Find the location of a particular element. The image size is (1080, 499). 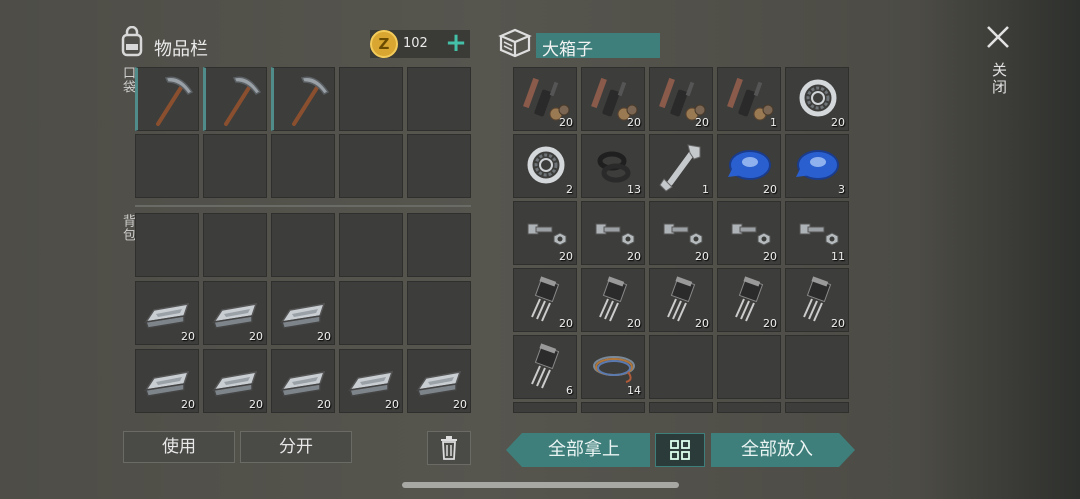

inventory-title: 物品栏 is located at coordinates (181, 49).